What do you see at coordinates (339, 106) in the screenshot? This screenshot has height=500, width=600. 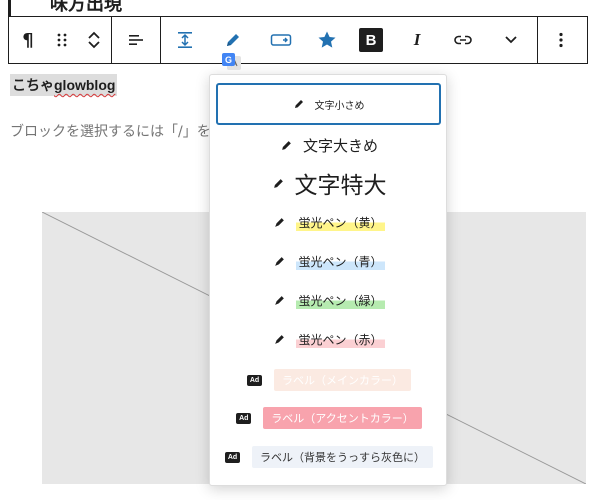 I see `menu-item-label: 文字小さめ` at bounding box center [339, 106].